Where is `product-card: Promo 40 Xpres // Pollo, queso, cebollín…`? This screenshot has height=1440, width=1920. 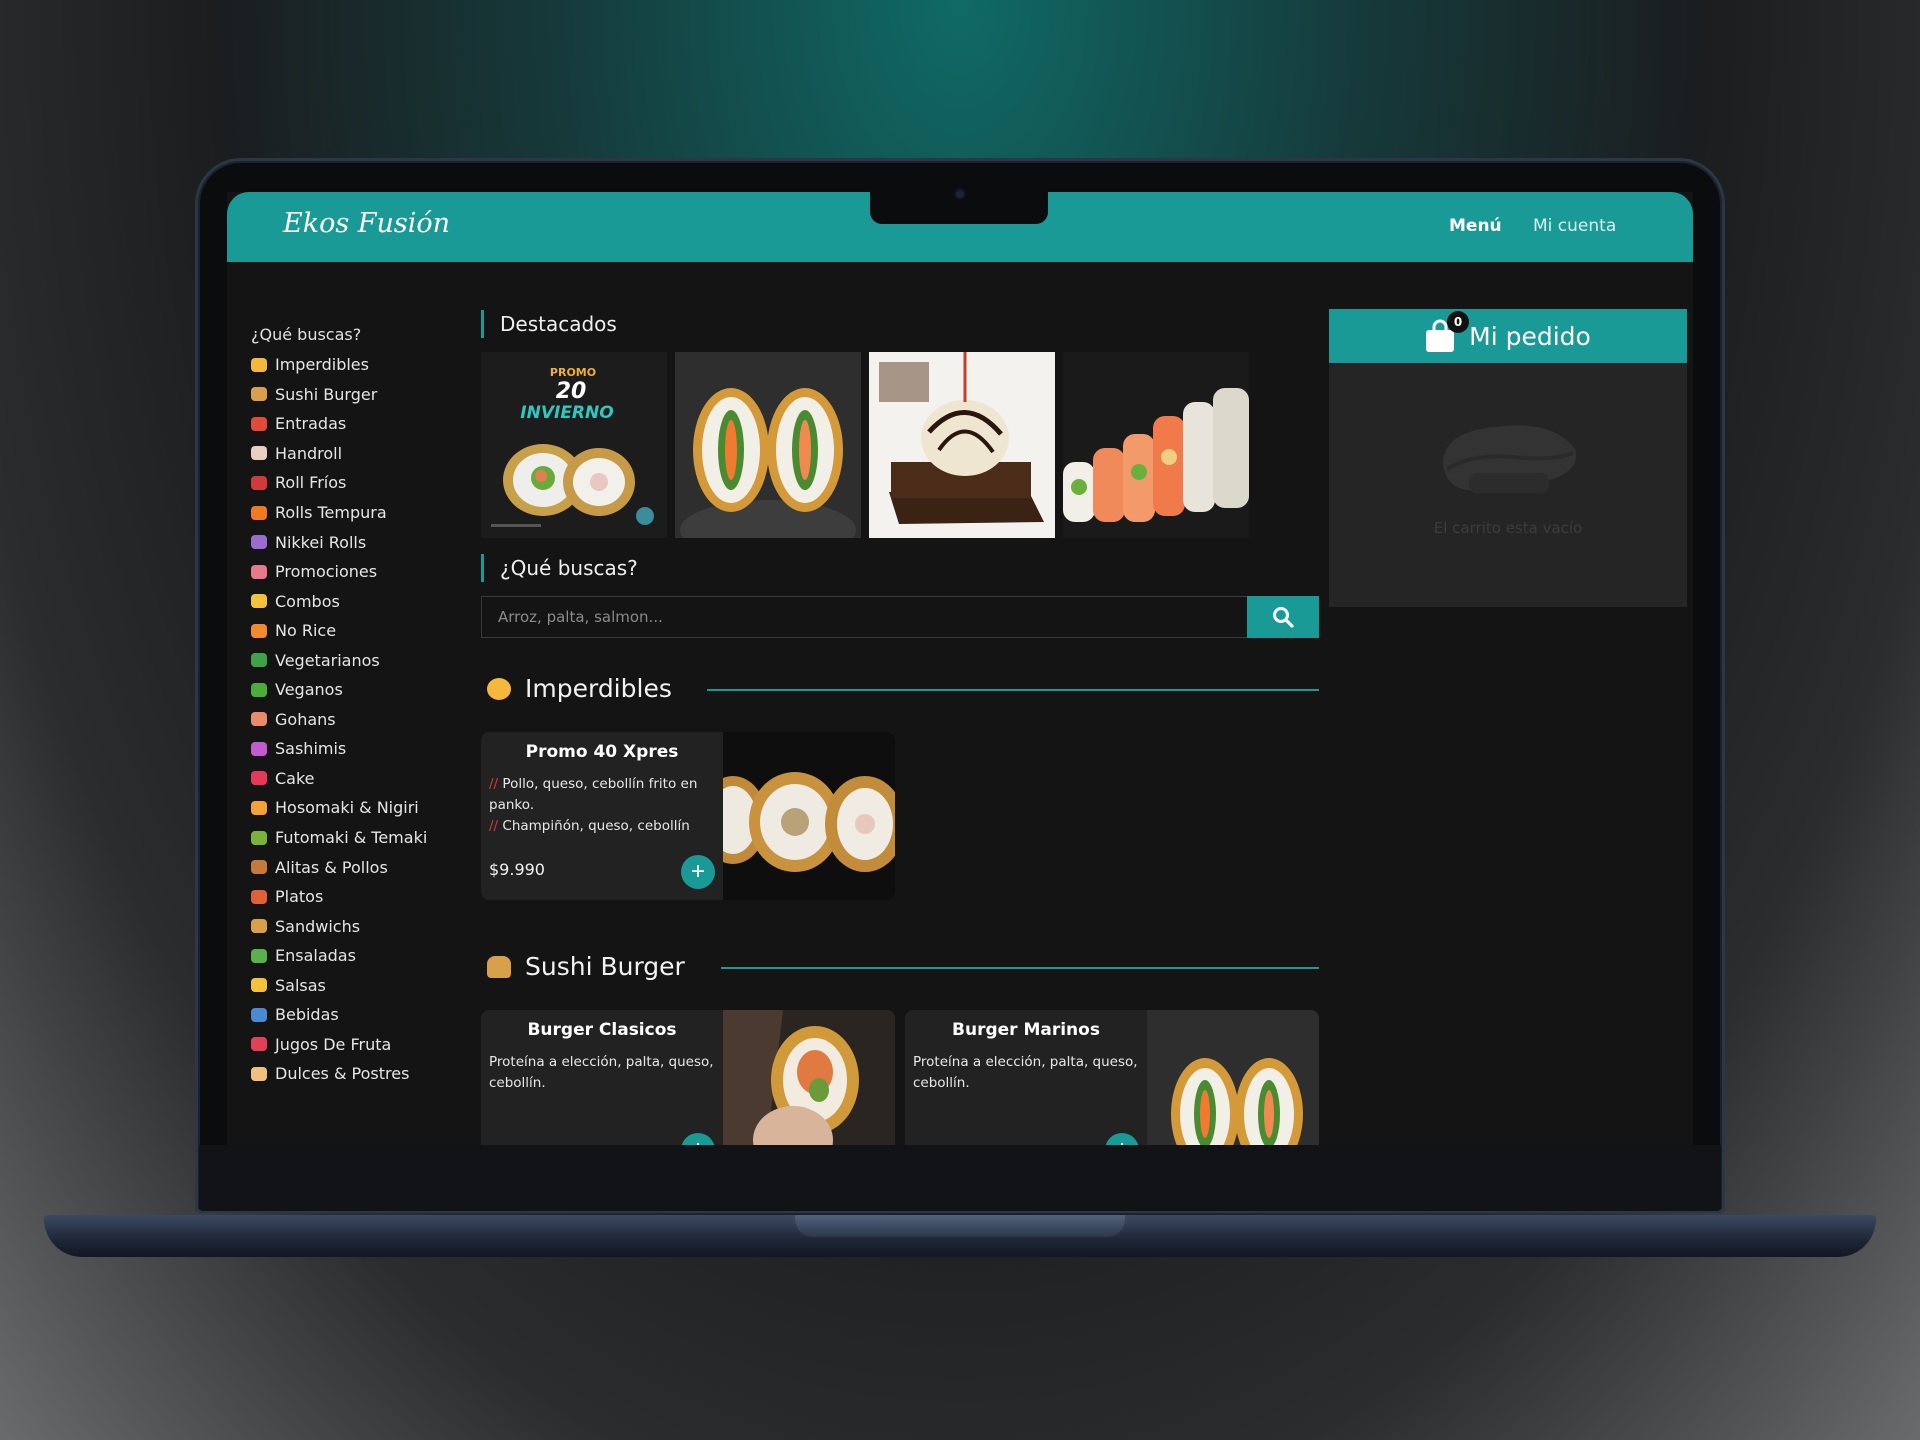 product-card: Promo 40 Xpres // Pollo, queso, cebollín… is located at coordinates (688, 816).